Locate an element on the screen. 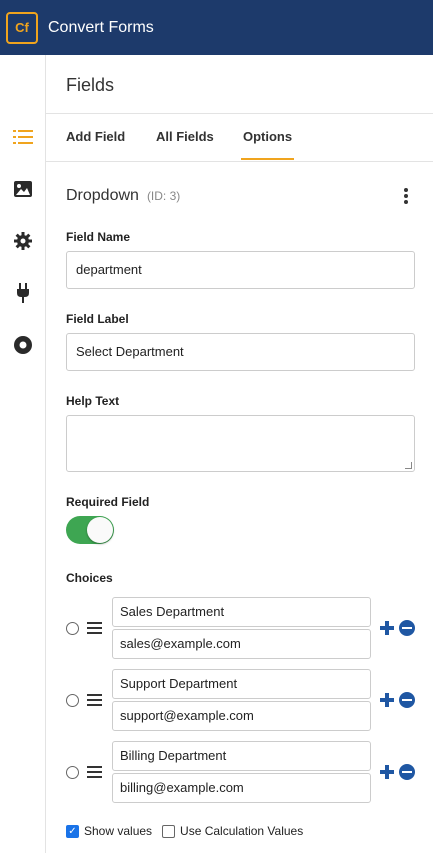 Image resolution: width=433 pixels, height=853 pixels. image-icon is located at coordinates (23, 189).